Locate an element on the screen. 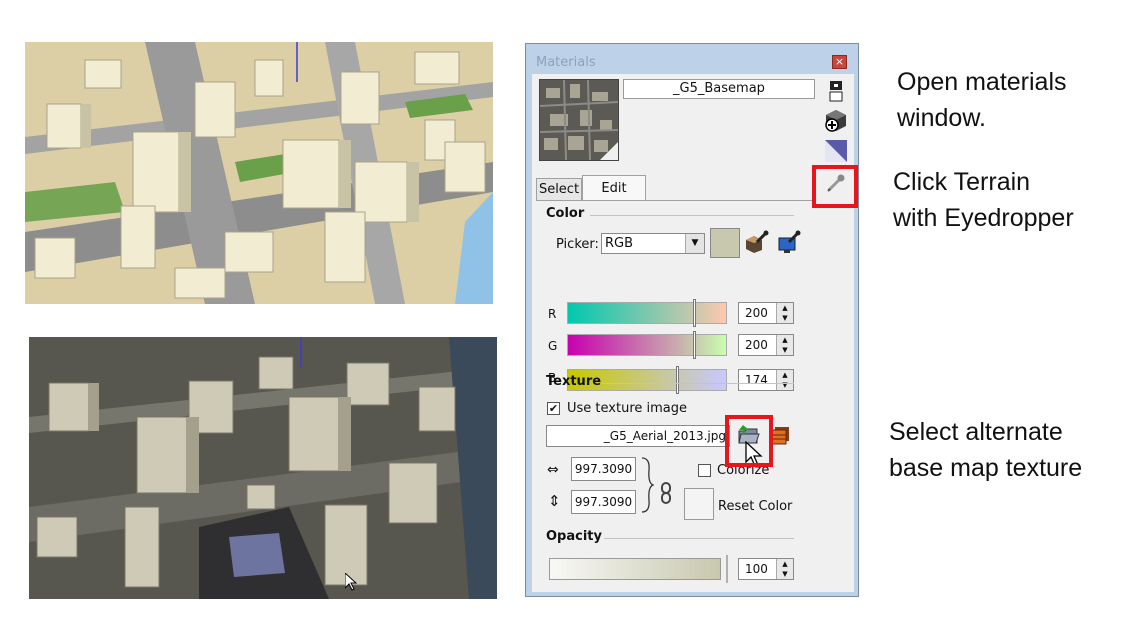 The width and height of the screenshot is (1128, 635). opacity-slider-thumb is located at coordinates (727, 569).